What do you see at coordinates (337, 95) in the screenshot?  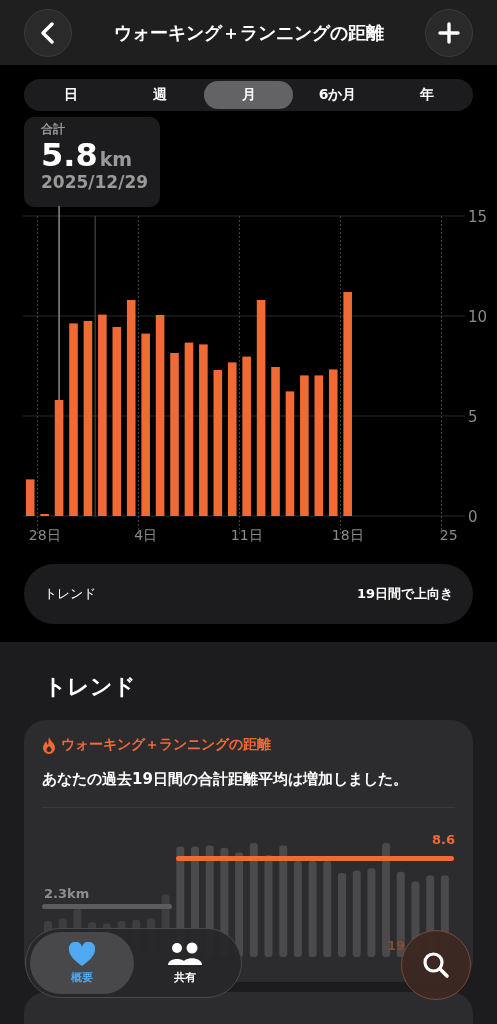 I see `range-tab: 6か月` at bounding box center [337, 95].